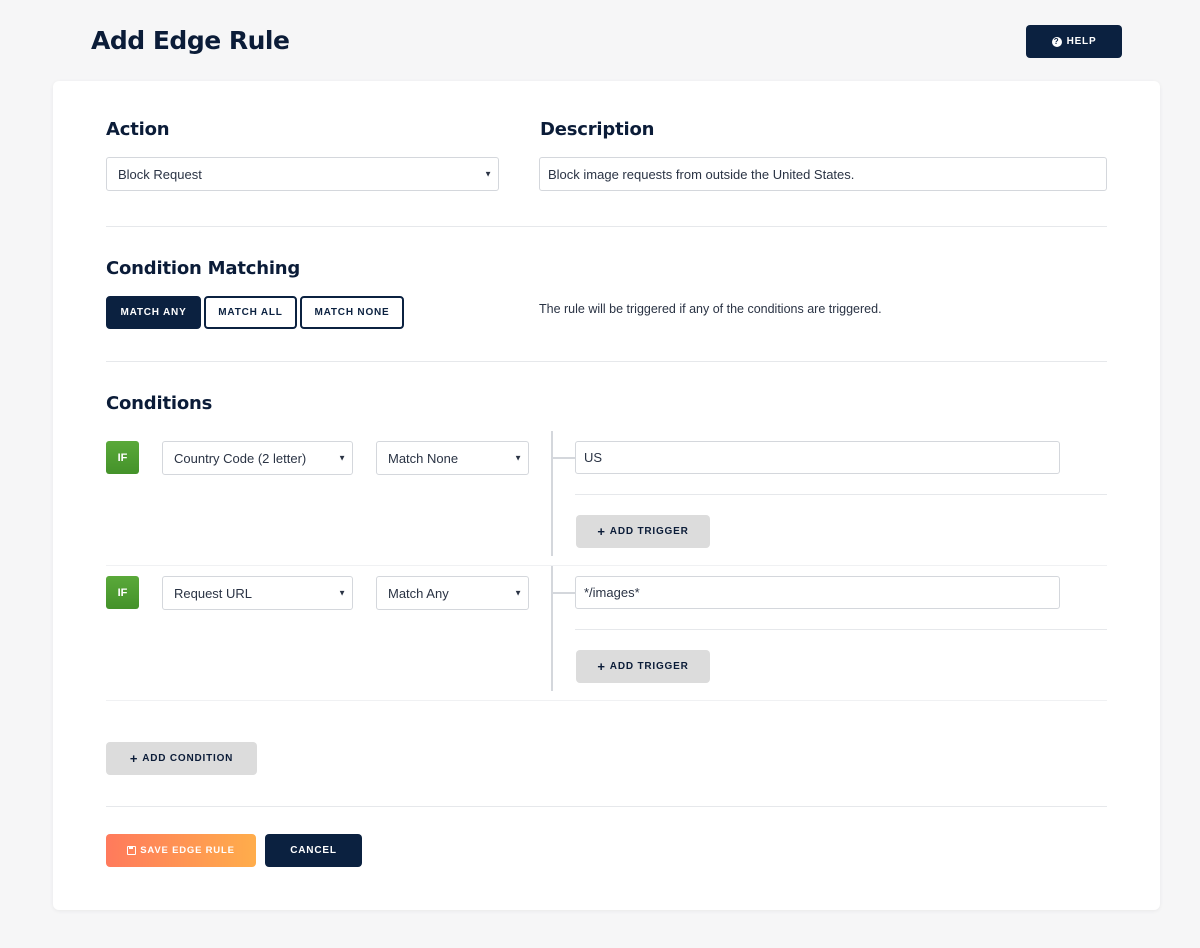  Describe the element at coordinates (352, 312) in the screenshot. I see `match-none-button: MATCH NONE` at that location.